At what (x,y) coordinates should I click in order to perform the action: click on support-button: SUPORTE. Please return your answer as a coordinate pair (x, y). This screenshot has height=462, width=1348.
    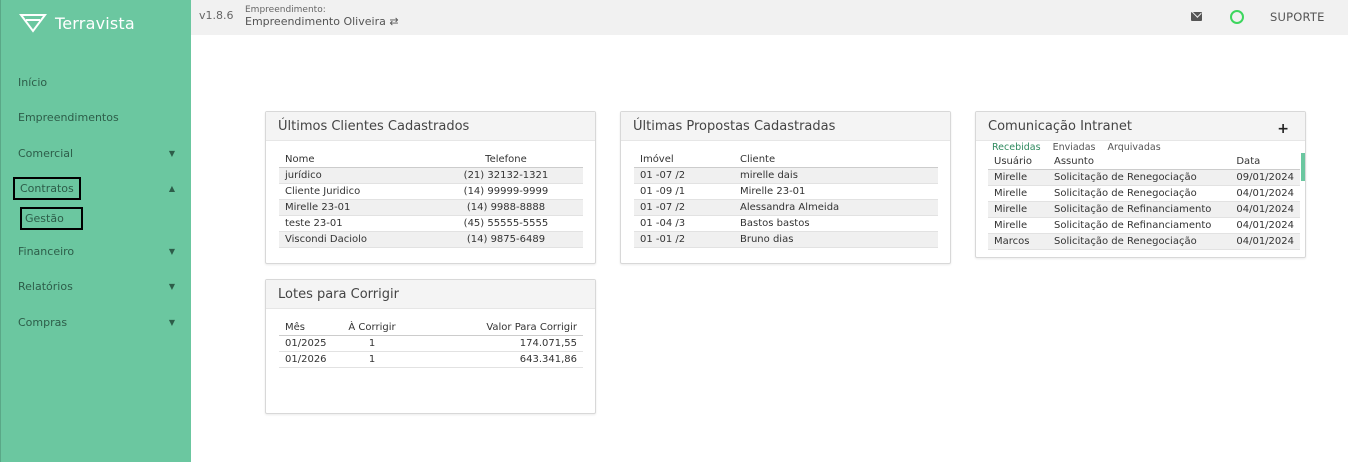
    Looking at the image, I should click on (1297, 17).